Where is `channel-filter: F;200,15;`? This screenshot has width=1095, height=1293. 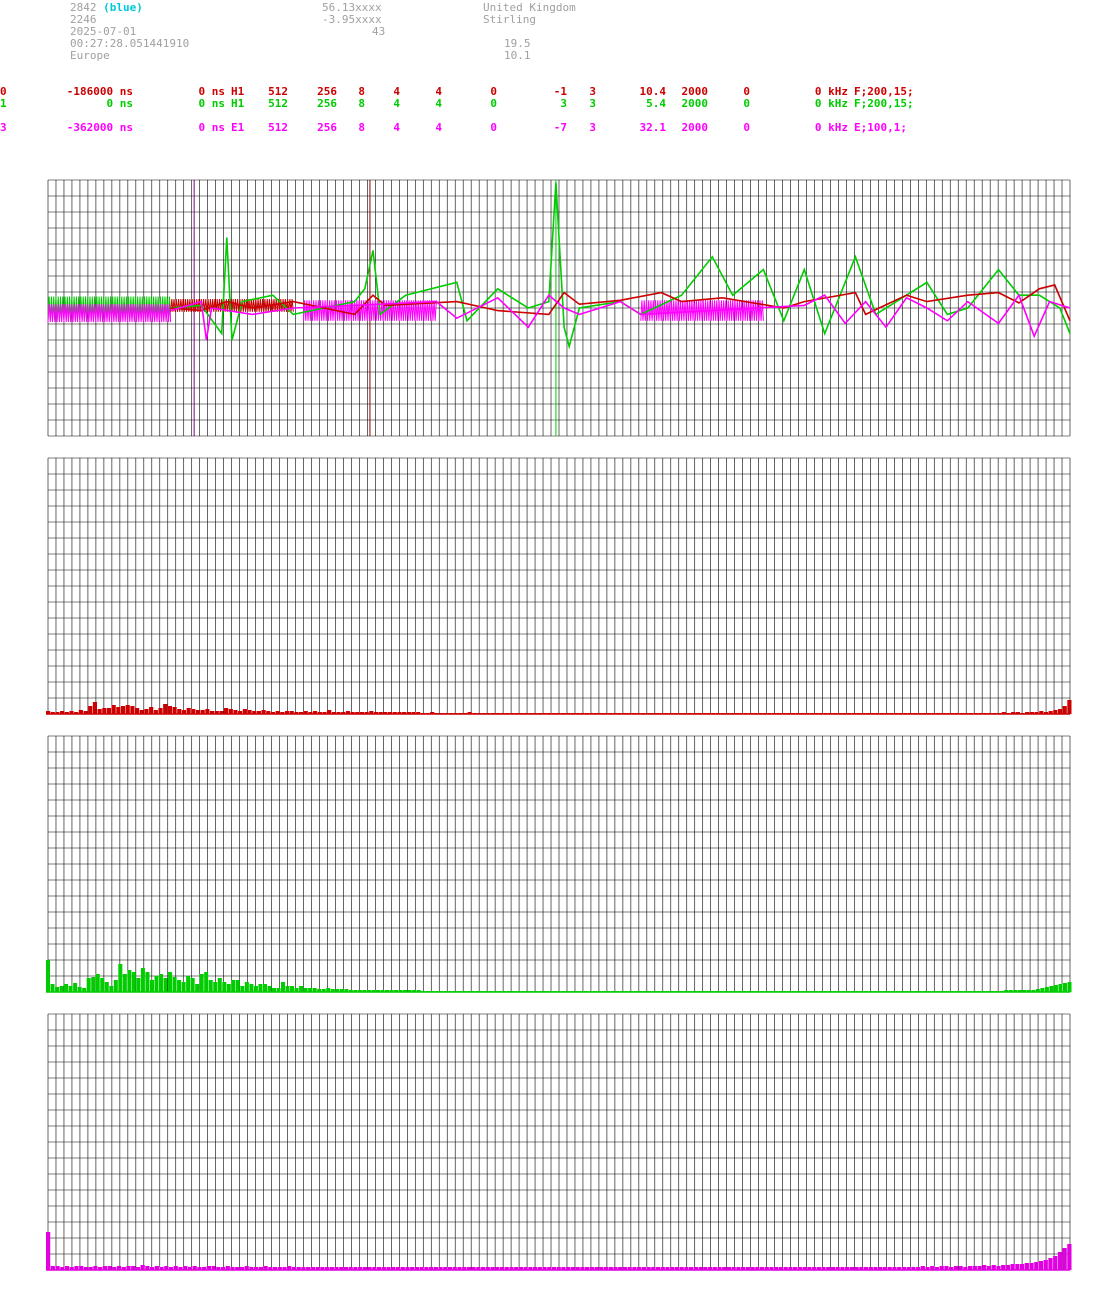 channel-filter: F;200,15; is located at coordinates (884, 103).